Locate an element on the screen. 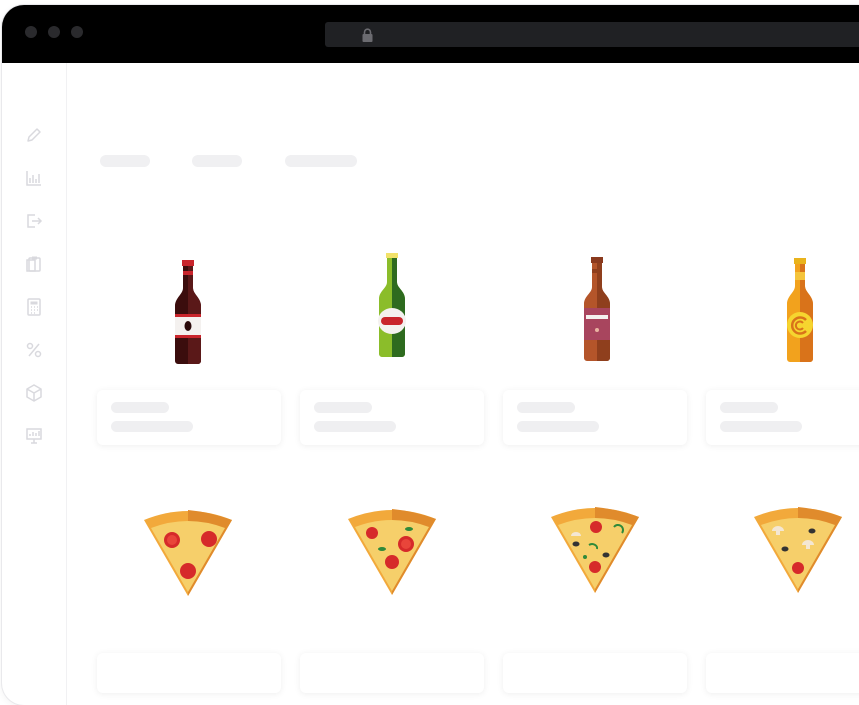  margherita-pizza-slice-icon is located at coordinates (392, 552).